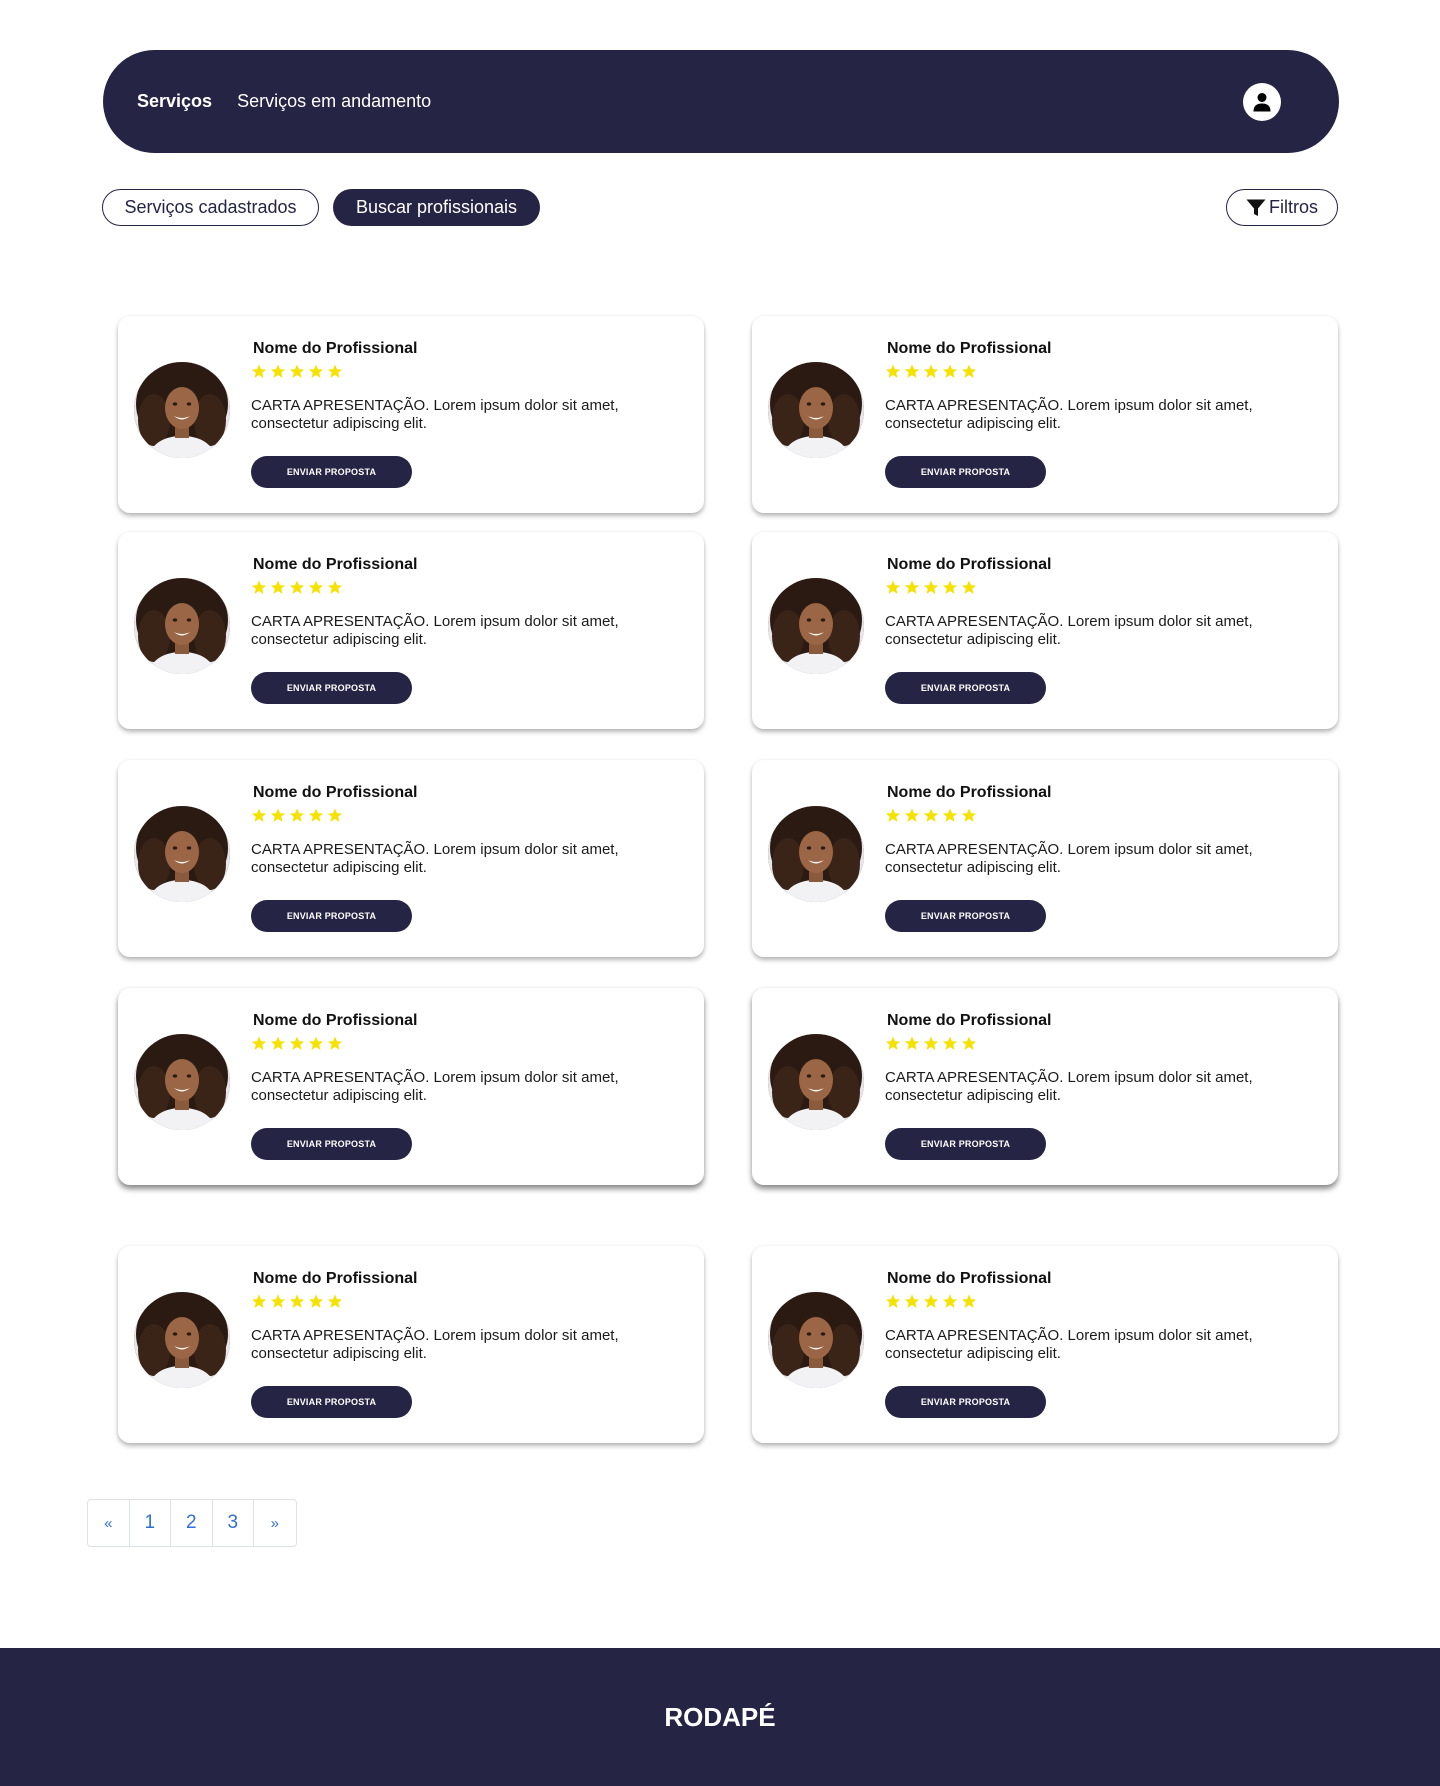 This screenshot has width=1440, height=1786. What do you see at coordinates (150, 1523) in the screenshot?
I see `pagination-page-1: 1` at bounding box center [150, 1523].